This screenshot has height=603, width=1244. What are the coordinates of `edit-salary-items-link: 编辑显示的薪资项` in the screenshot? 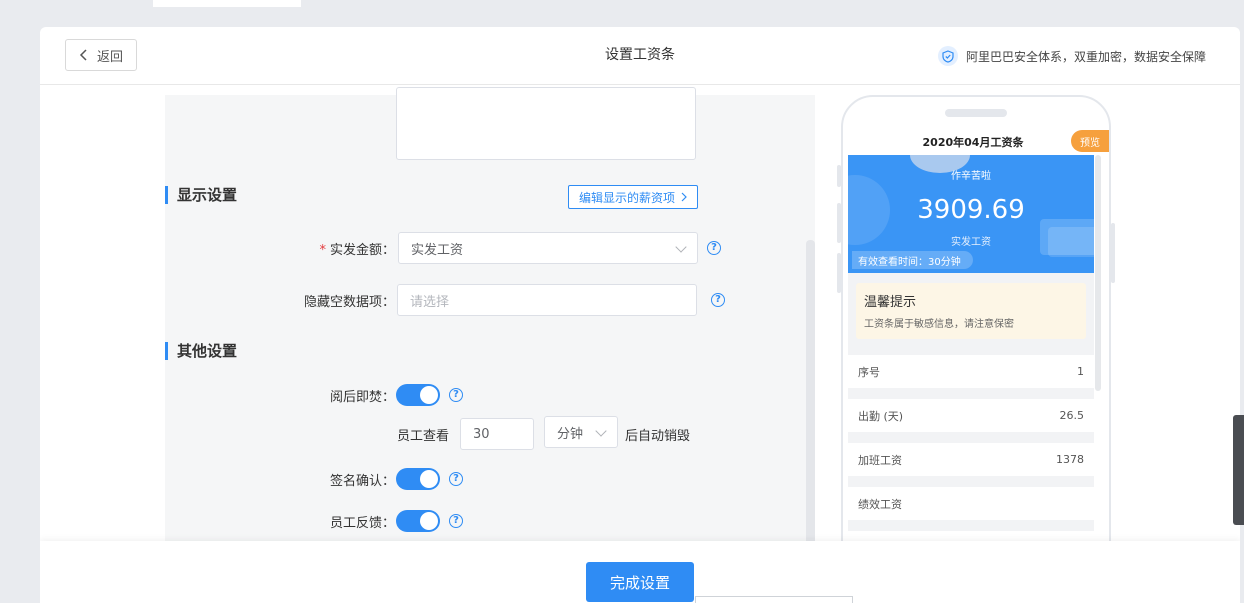 It's located at (633, 197).